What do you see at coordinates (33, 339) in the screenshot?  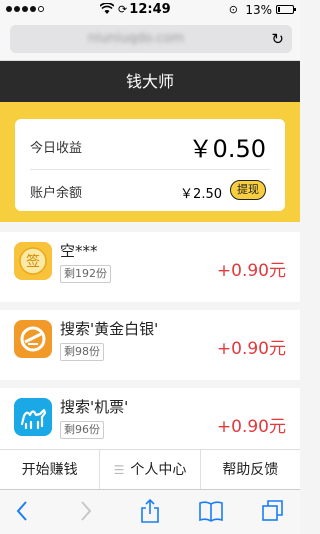 I see `gold-silver-icon` at bounding box center [33, 339].